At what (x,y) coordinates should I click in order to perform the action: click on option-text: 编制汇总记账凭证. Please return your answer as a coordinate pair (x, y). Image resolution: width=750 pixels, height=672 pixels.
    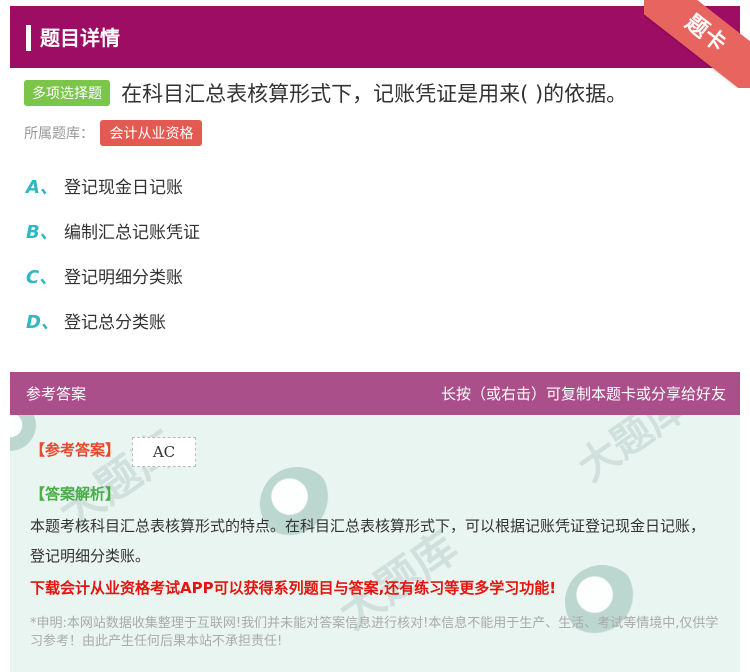
    Looking at the image, I should click on (132, 233).